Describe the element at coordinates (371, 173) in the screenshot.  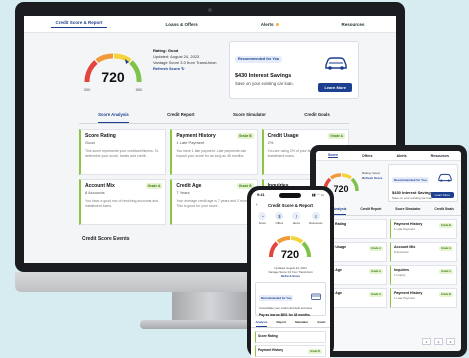
I see `tablet-score-rating: Rating: Good` at that location.